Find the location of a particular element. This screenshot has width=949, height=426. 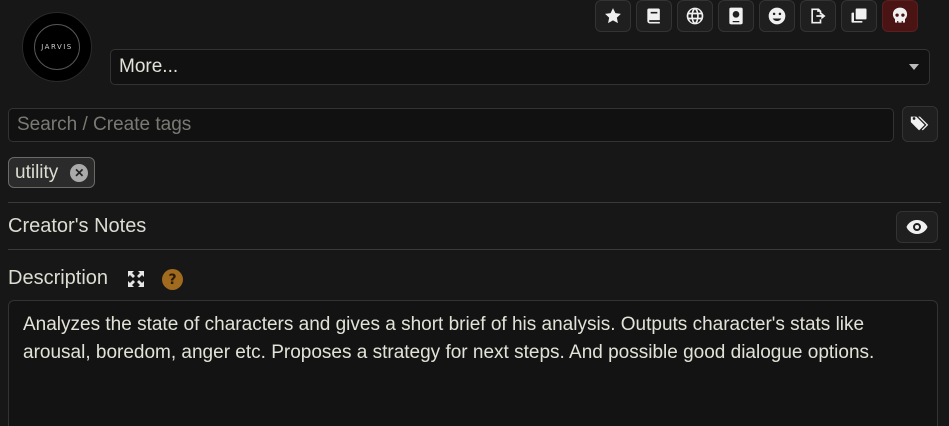

export-icon is located at coordinates (818, 16).